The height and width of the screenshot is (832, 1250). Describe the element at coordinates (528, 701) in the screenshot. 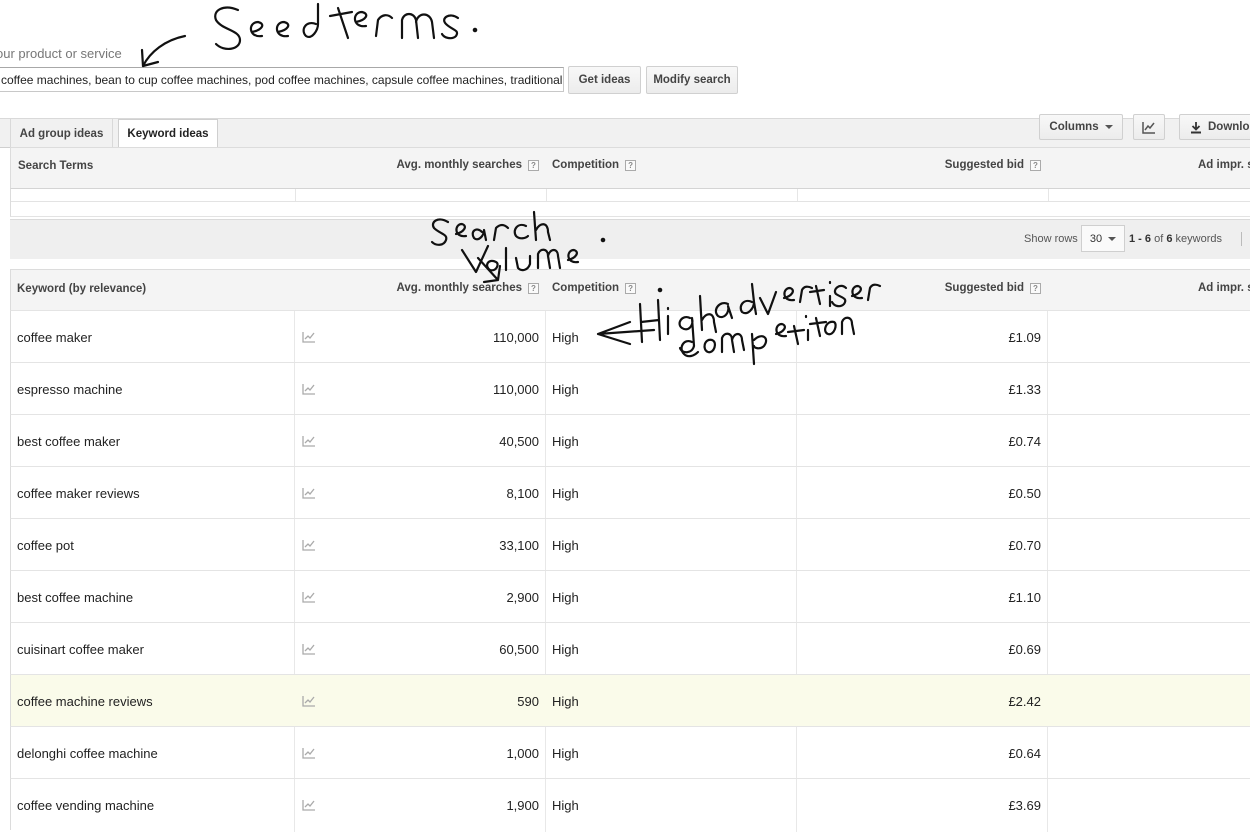

I see `avg-searches-cell: 590` at that location.